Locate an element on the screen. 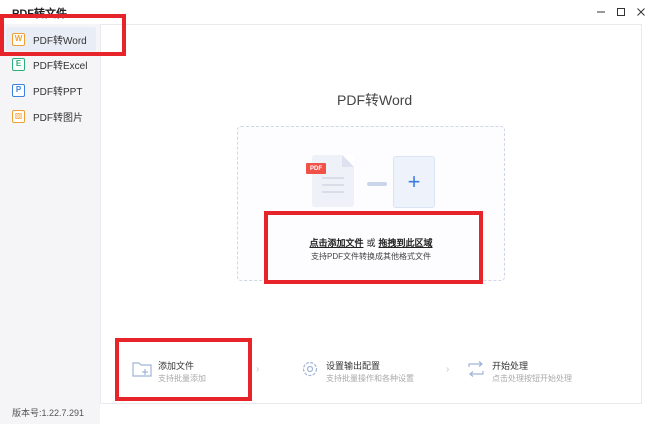  minimize-icon is located at coordinates (601, 12).